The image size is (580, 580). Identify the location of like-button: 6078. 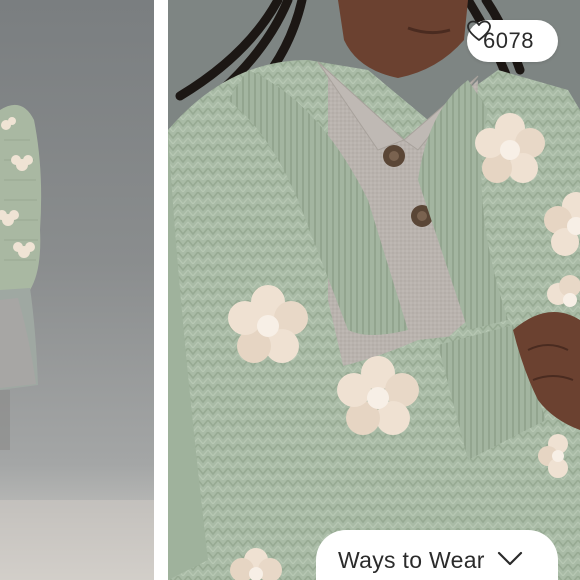
(512, 41).